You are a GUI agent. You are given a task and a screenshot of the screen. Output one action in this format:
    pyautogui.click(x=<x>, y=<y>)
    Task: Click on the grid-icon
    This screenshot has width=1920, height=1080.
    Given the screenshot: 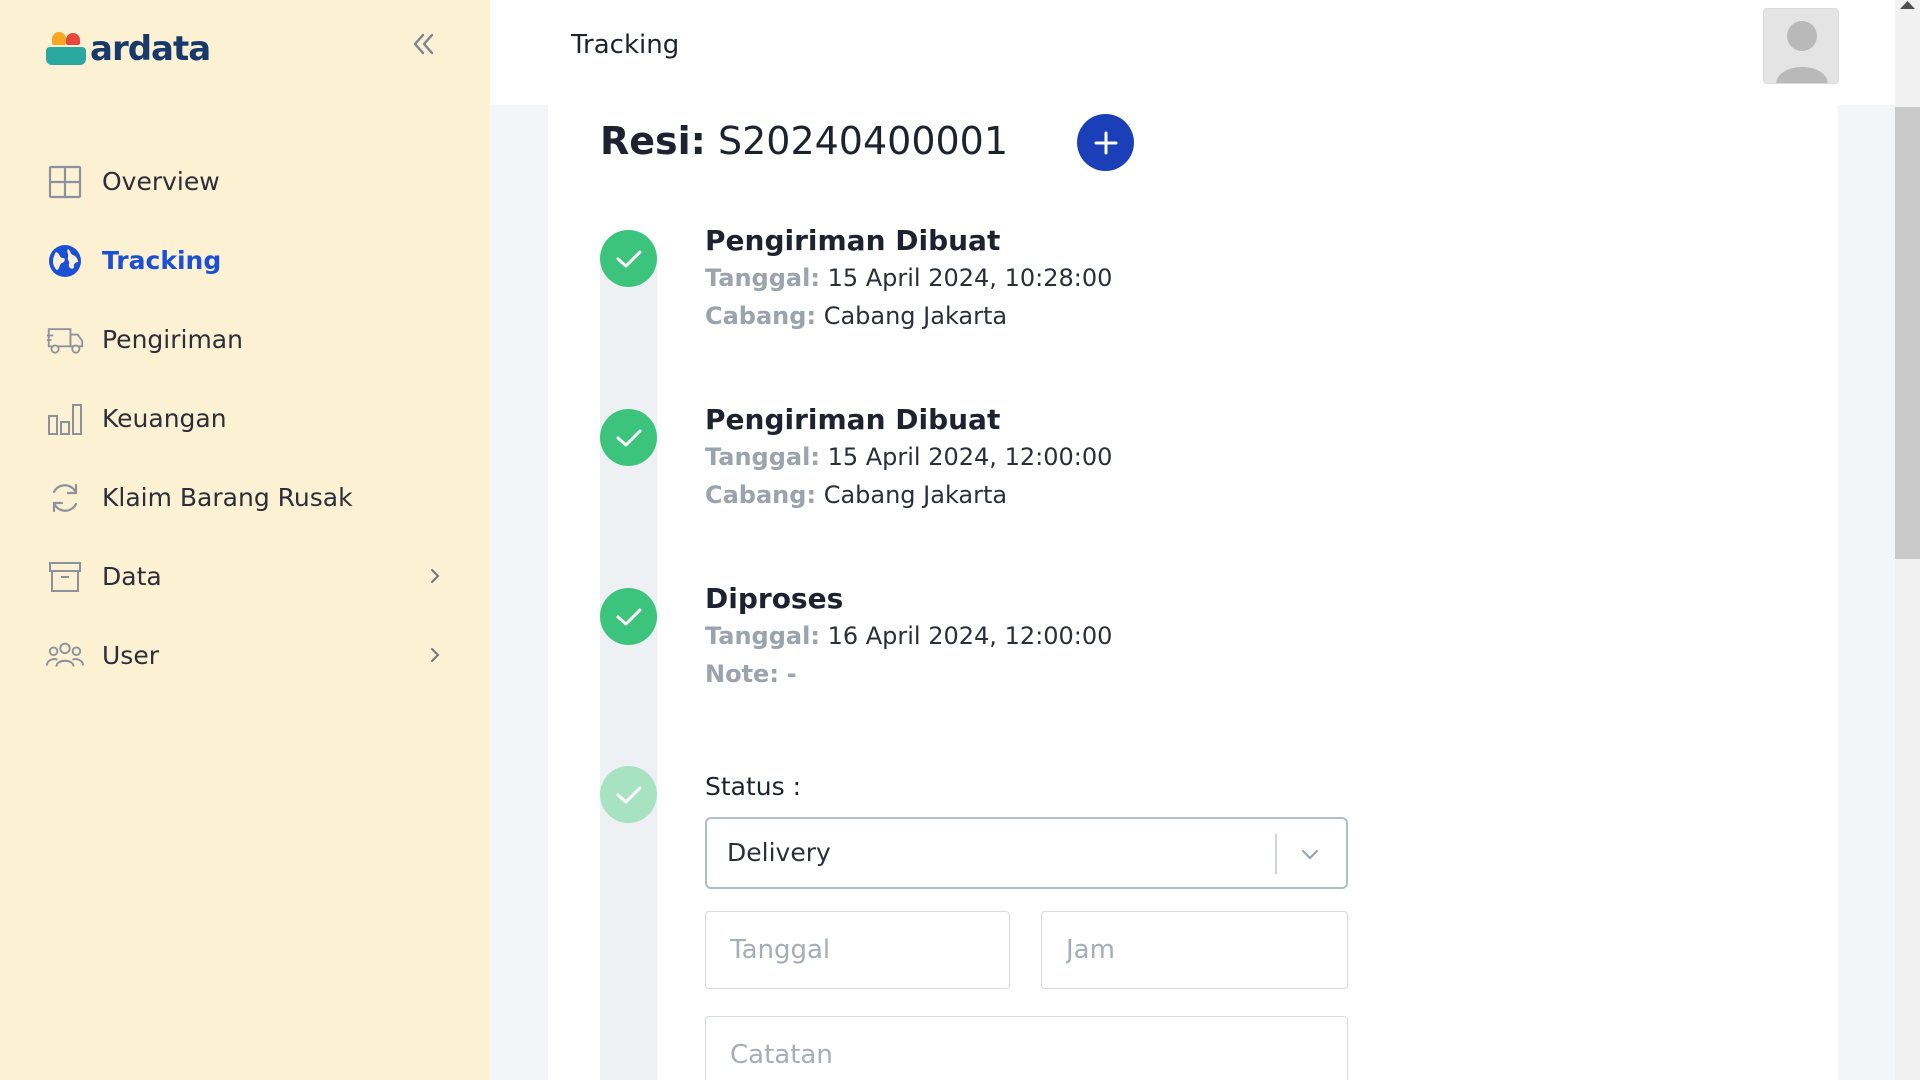 What is the action you would take?
    pyautogui.click(x=65, y=182)
    